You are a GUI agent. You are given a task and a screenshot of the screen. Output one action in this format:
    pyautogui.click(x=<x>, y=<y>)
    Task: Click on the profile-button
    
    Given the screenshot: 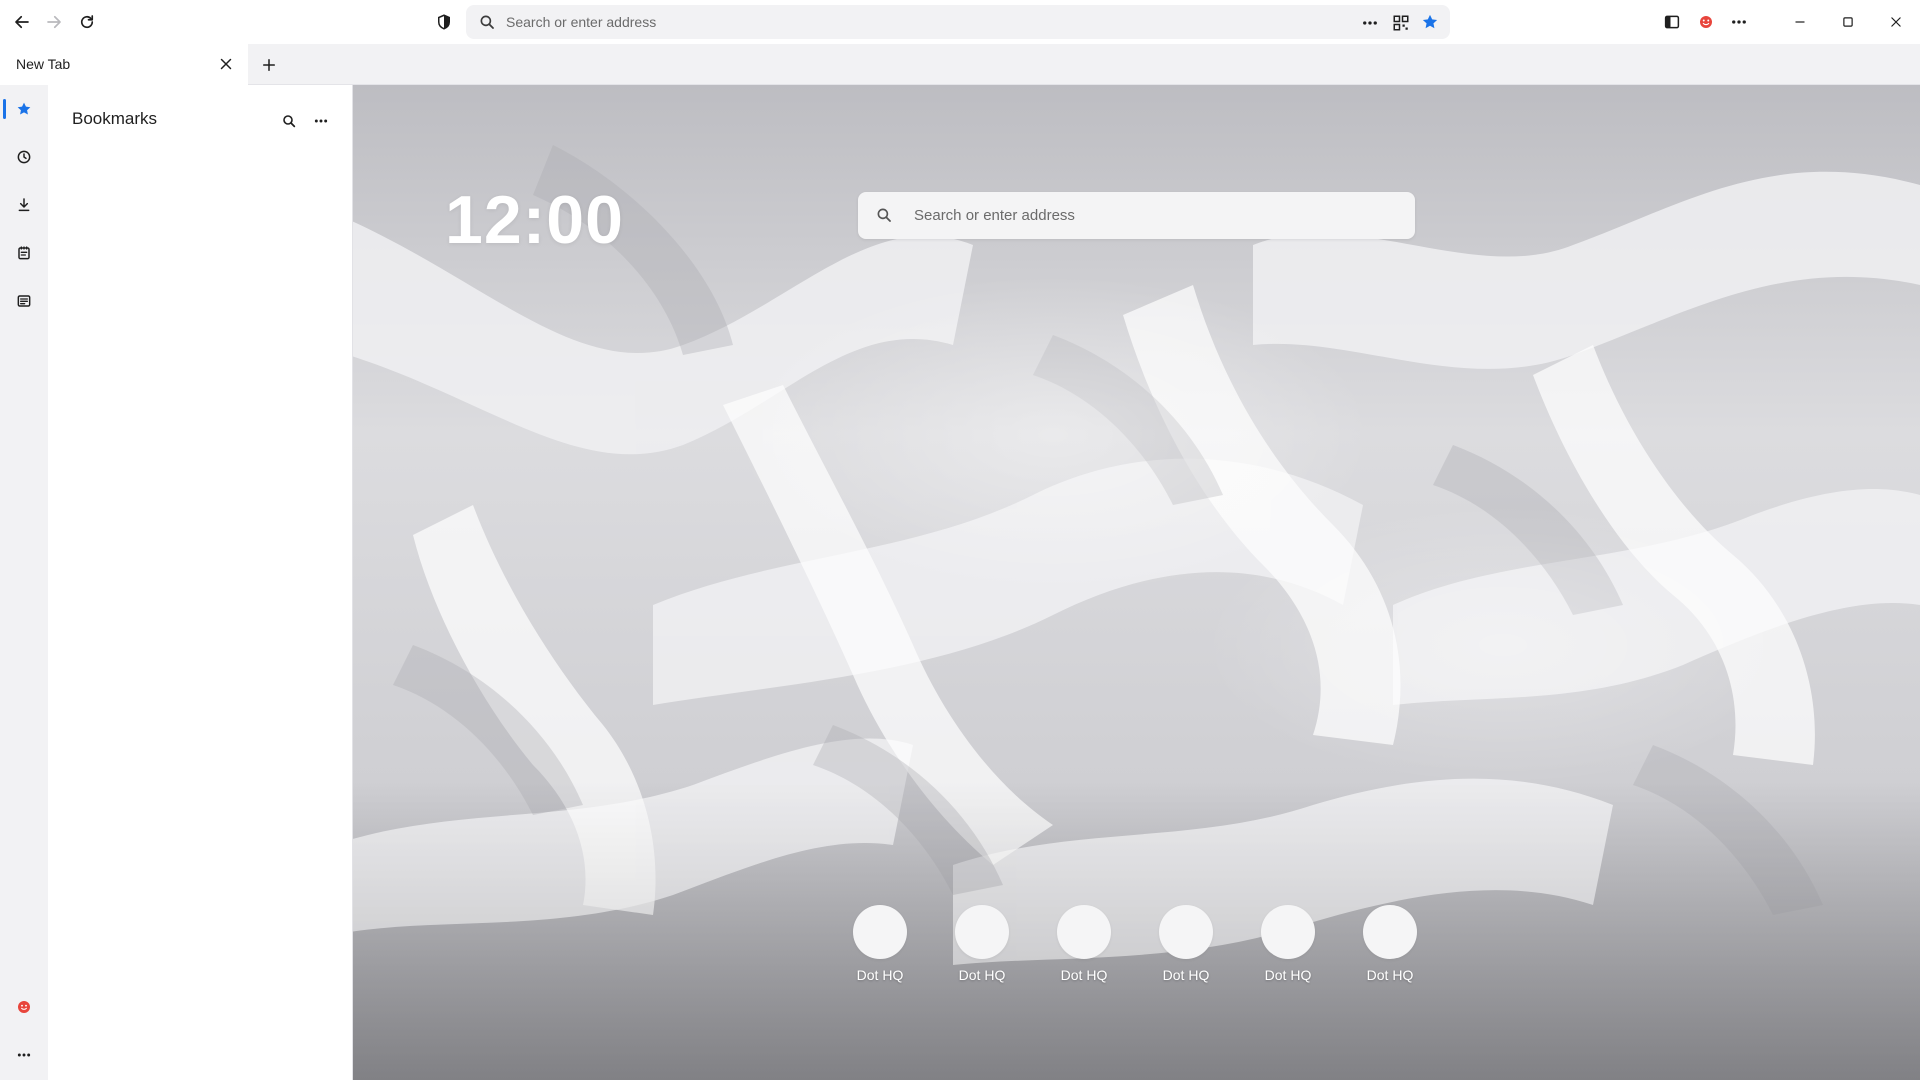 What is the action you would take?
    pyautogui.click(x=1706, y=22)
    